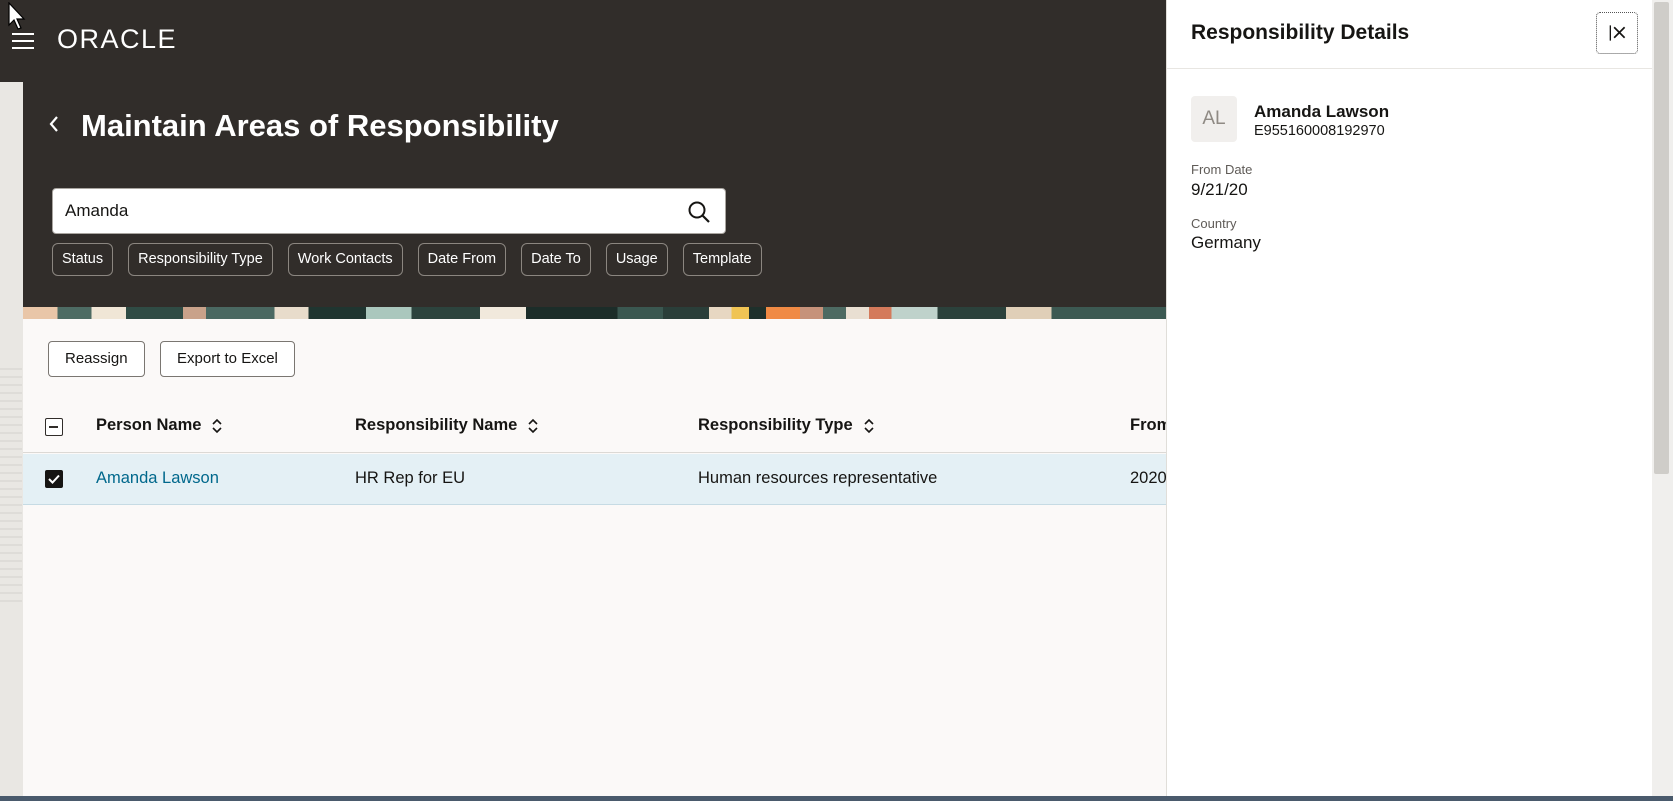  What do you see at coordinates (1617, 33) in the screenshot?
I see `close-icon` at bounding box center [1617, 33].